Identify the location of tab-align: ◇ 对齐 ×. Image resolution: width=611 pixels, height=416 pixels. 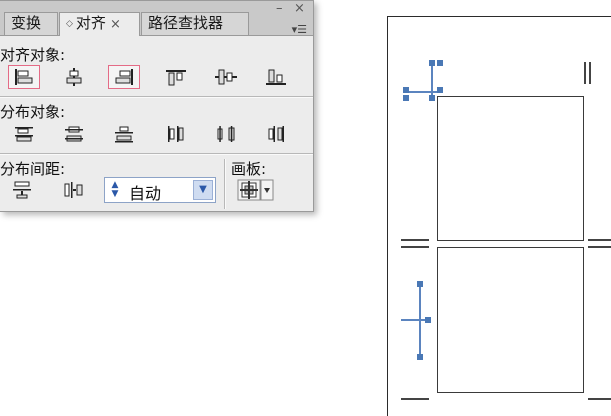
(99, 24).